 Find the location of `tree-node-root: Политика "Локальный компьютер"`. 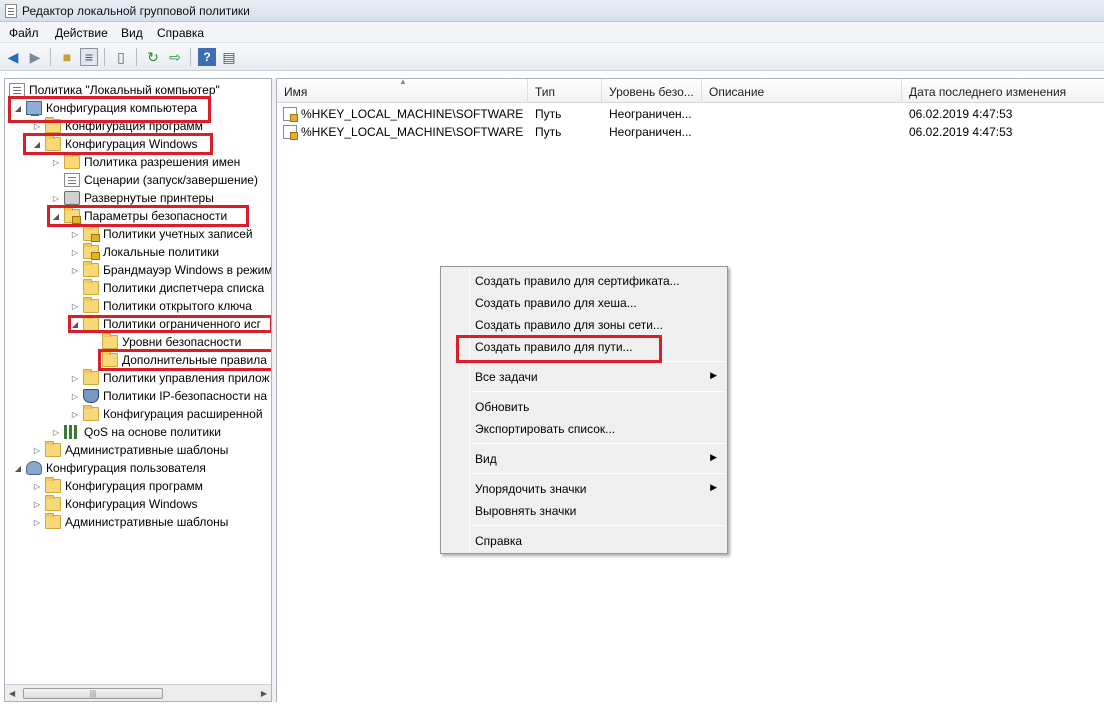

tree-node-root: Политика "Локальный компьютер" is located at coordinates (114, 90).